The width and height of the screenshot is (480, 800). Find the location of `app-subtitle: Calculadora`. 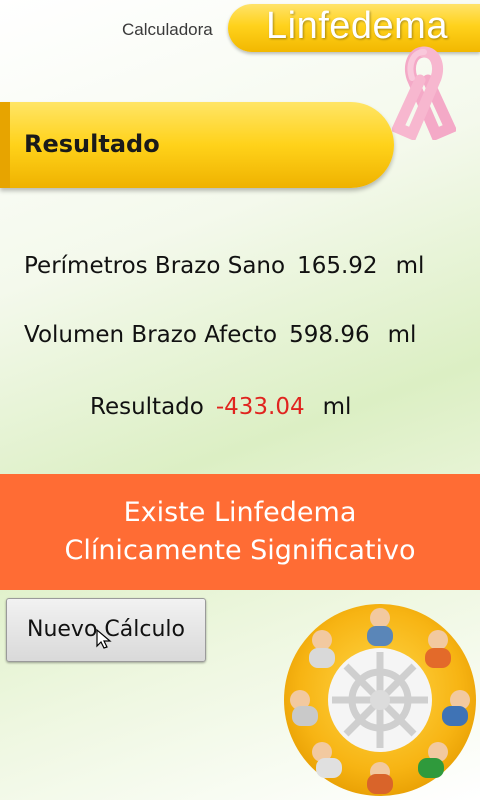

app-subtitle: Calculadora is located at coordinates (167, 29).